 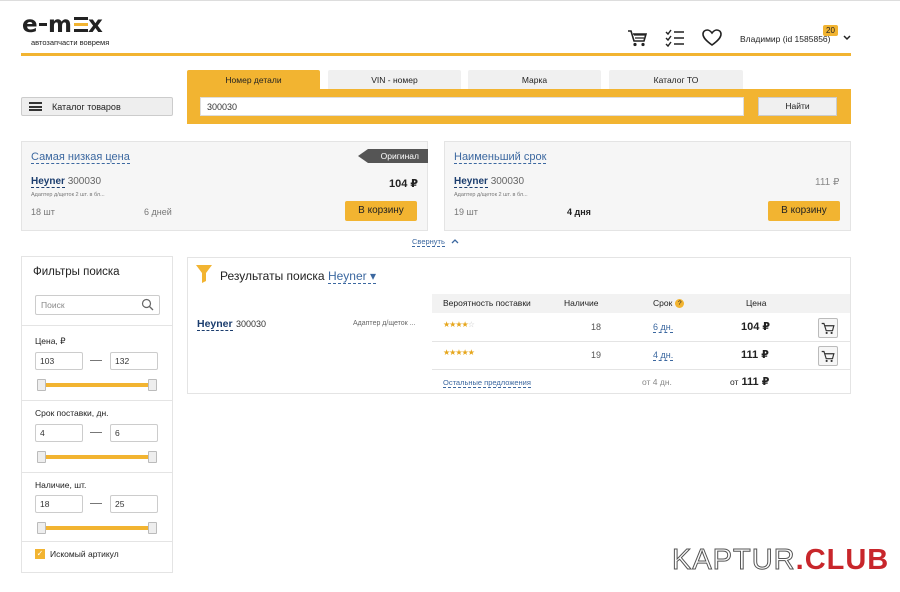 What do you see at coordinates (80, 157) in the screenshot?
I see `lowest-price-title: Самая низкая цена` at bounding box center [80, 157].